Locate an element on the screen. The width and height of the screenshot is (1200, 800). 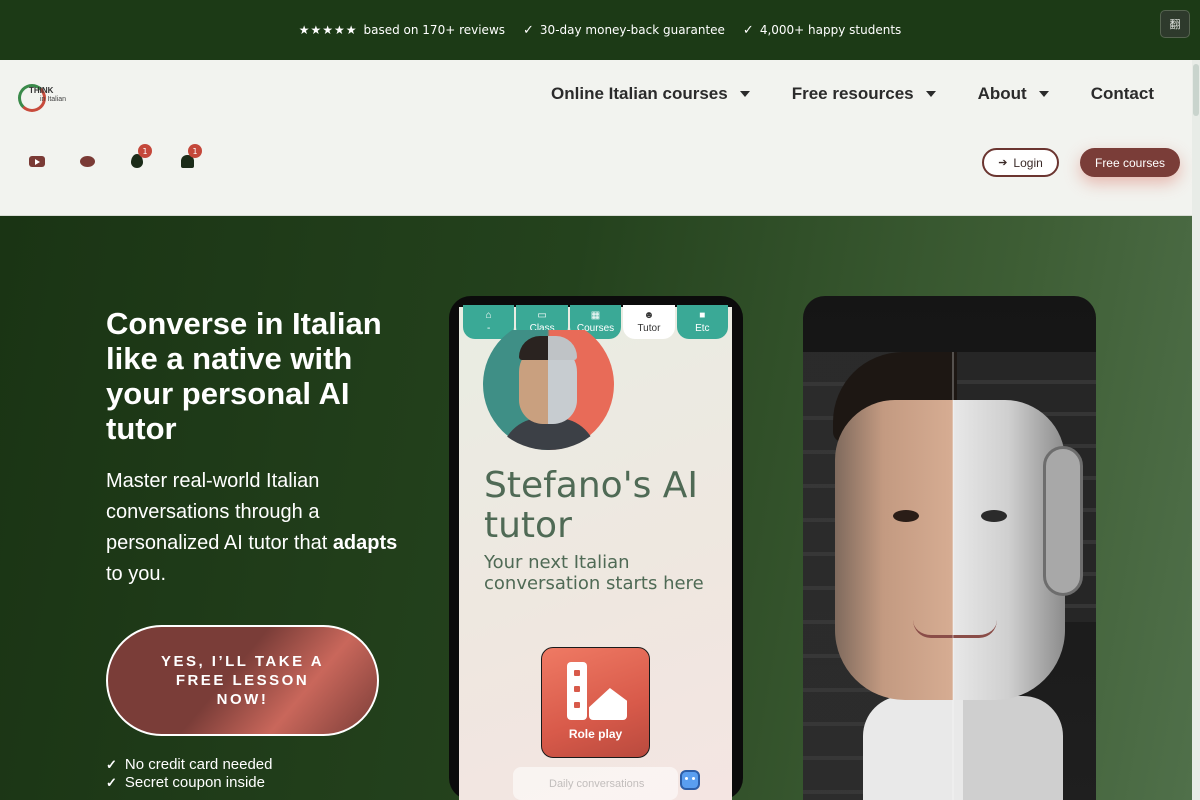
nav-label: Free resources is located at coordinates (852, 93).